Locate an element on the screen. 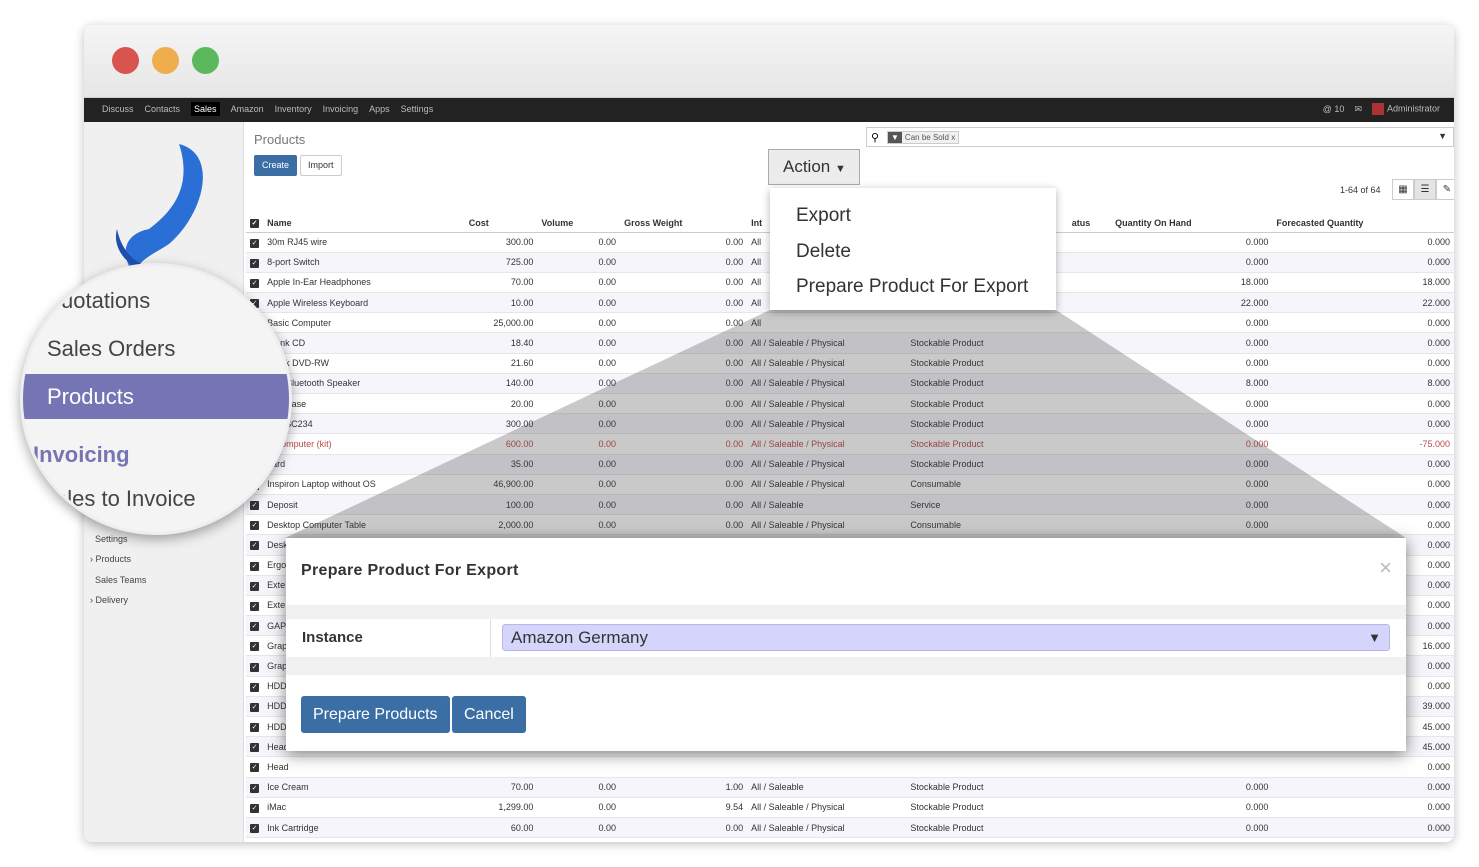 The image size is (1479, 867). user-menu: Administrator is located at coordinates (1405, 109).